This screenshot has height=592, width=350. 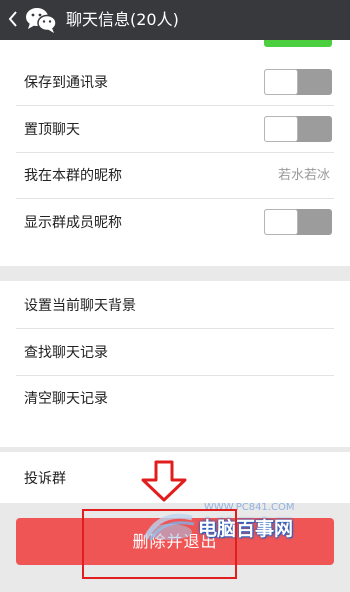 What do you see at coordinates (80, 306) in the screenshot?
I see `set-background-label: 设置当前聊天背景` at bounding box center [80, 306].